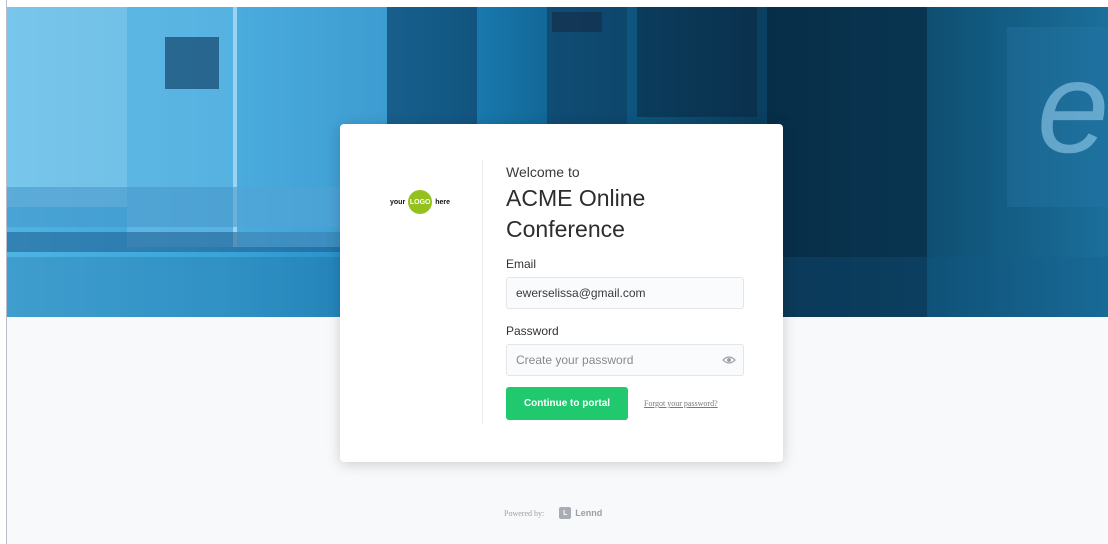 The image size is (1108, 544). Describe the element at coordinates (553, 513) in the screenshot. I see `powered-by-footer: Powered by: L Lennd` at that location.